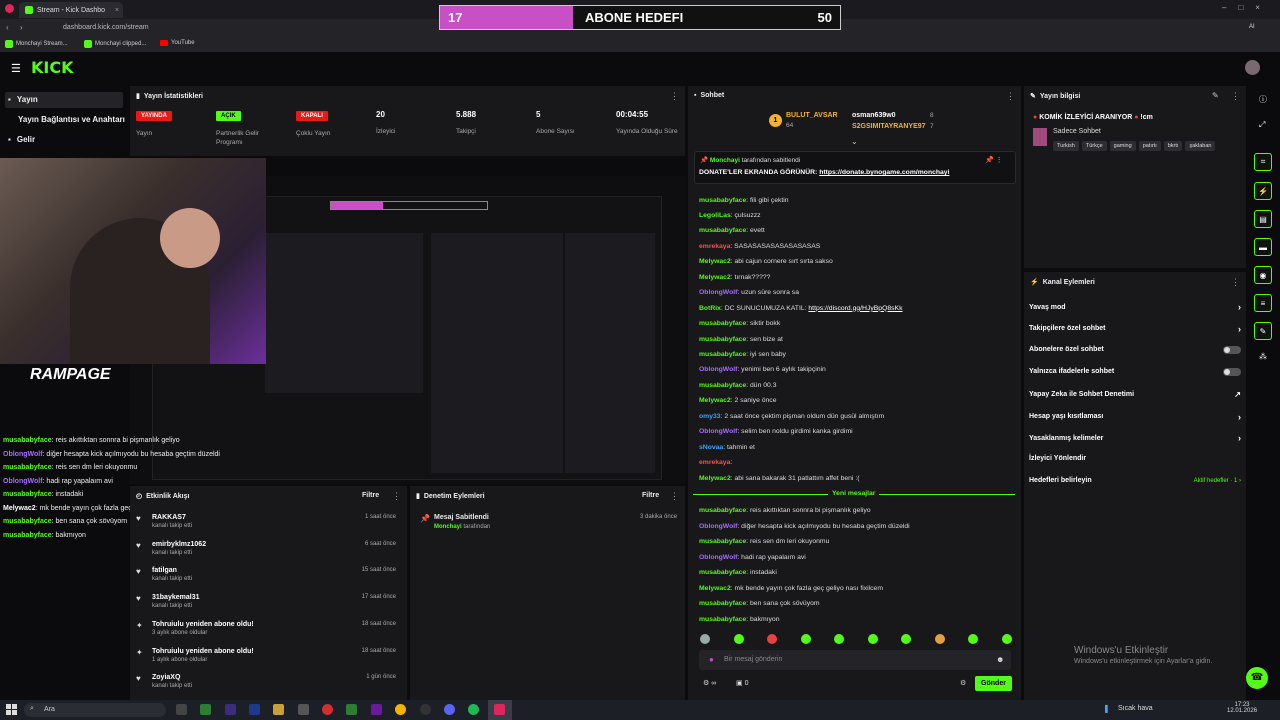 The width and height of the screenshot is (1280, 720). What do you see at coordinates (1263, 331) in the screenshot?
I see `rail-wrench-icon: ✎` at bounding box center [1263, 331].